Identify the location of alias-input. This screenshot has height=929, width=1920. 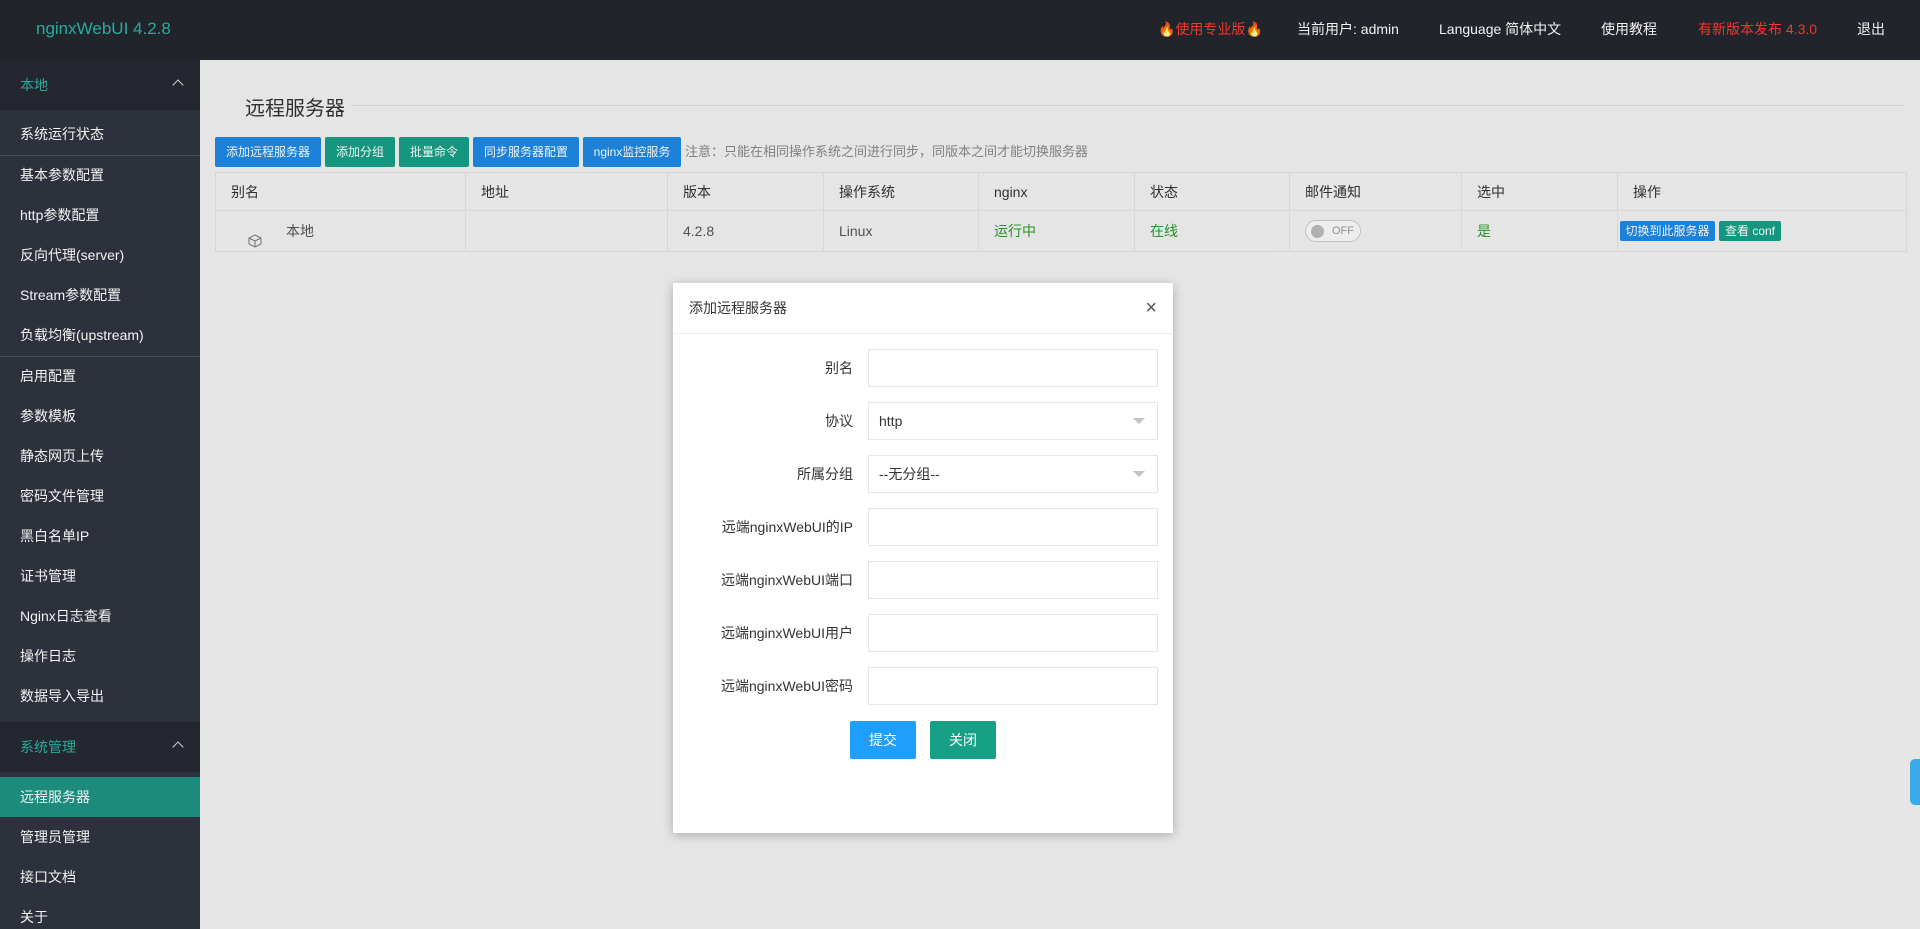
(1013, 368).